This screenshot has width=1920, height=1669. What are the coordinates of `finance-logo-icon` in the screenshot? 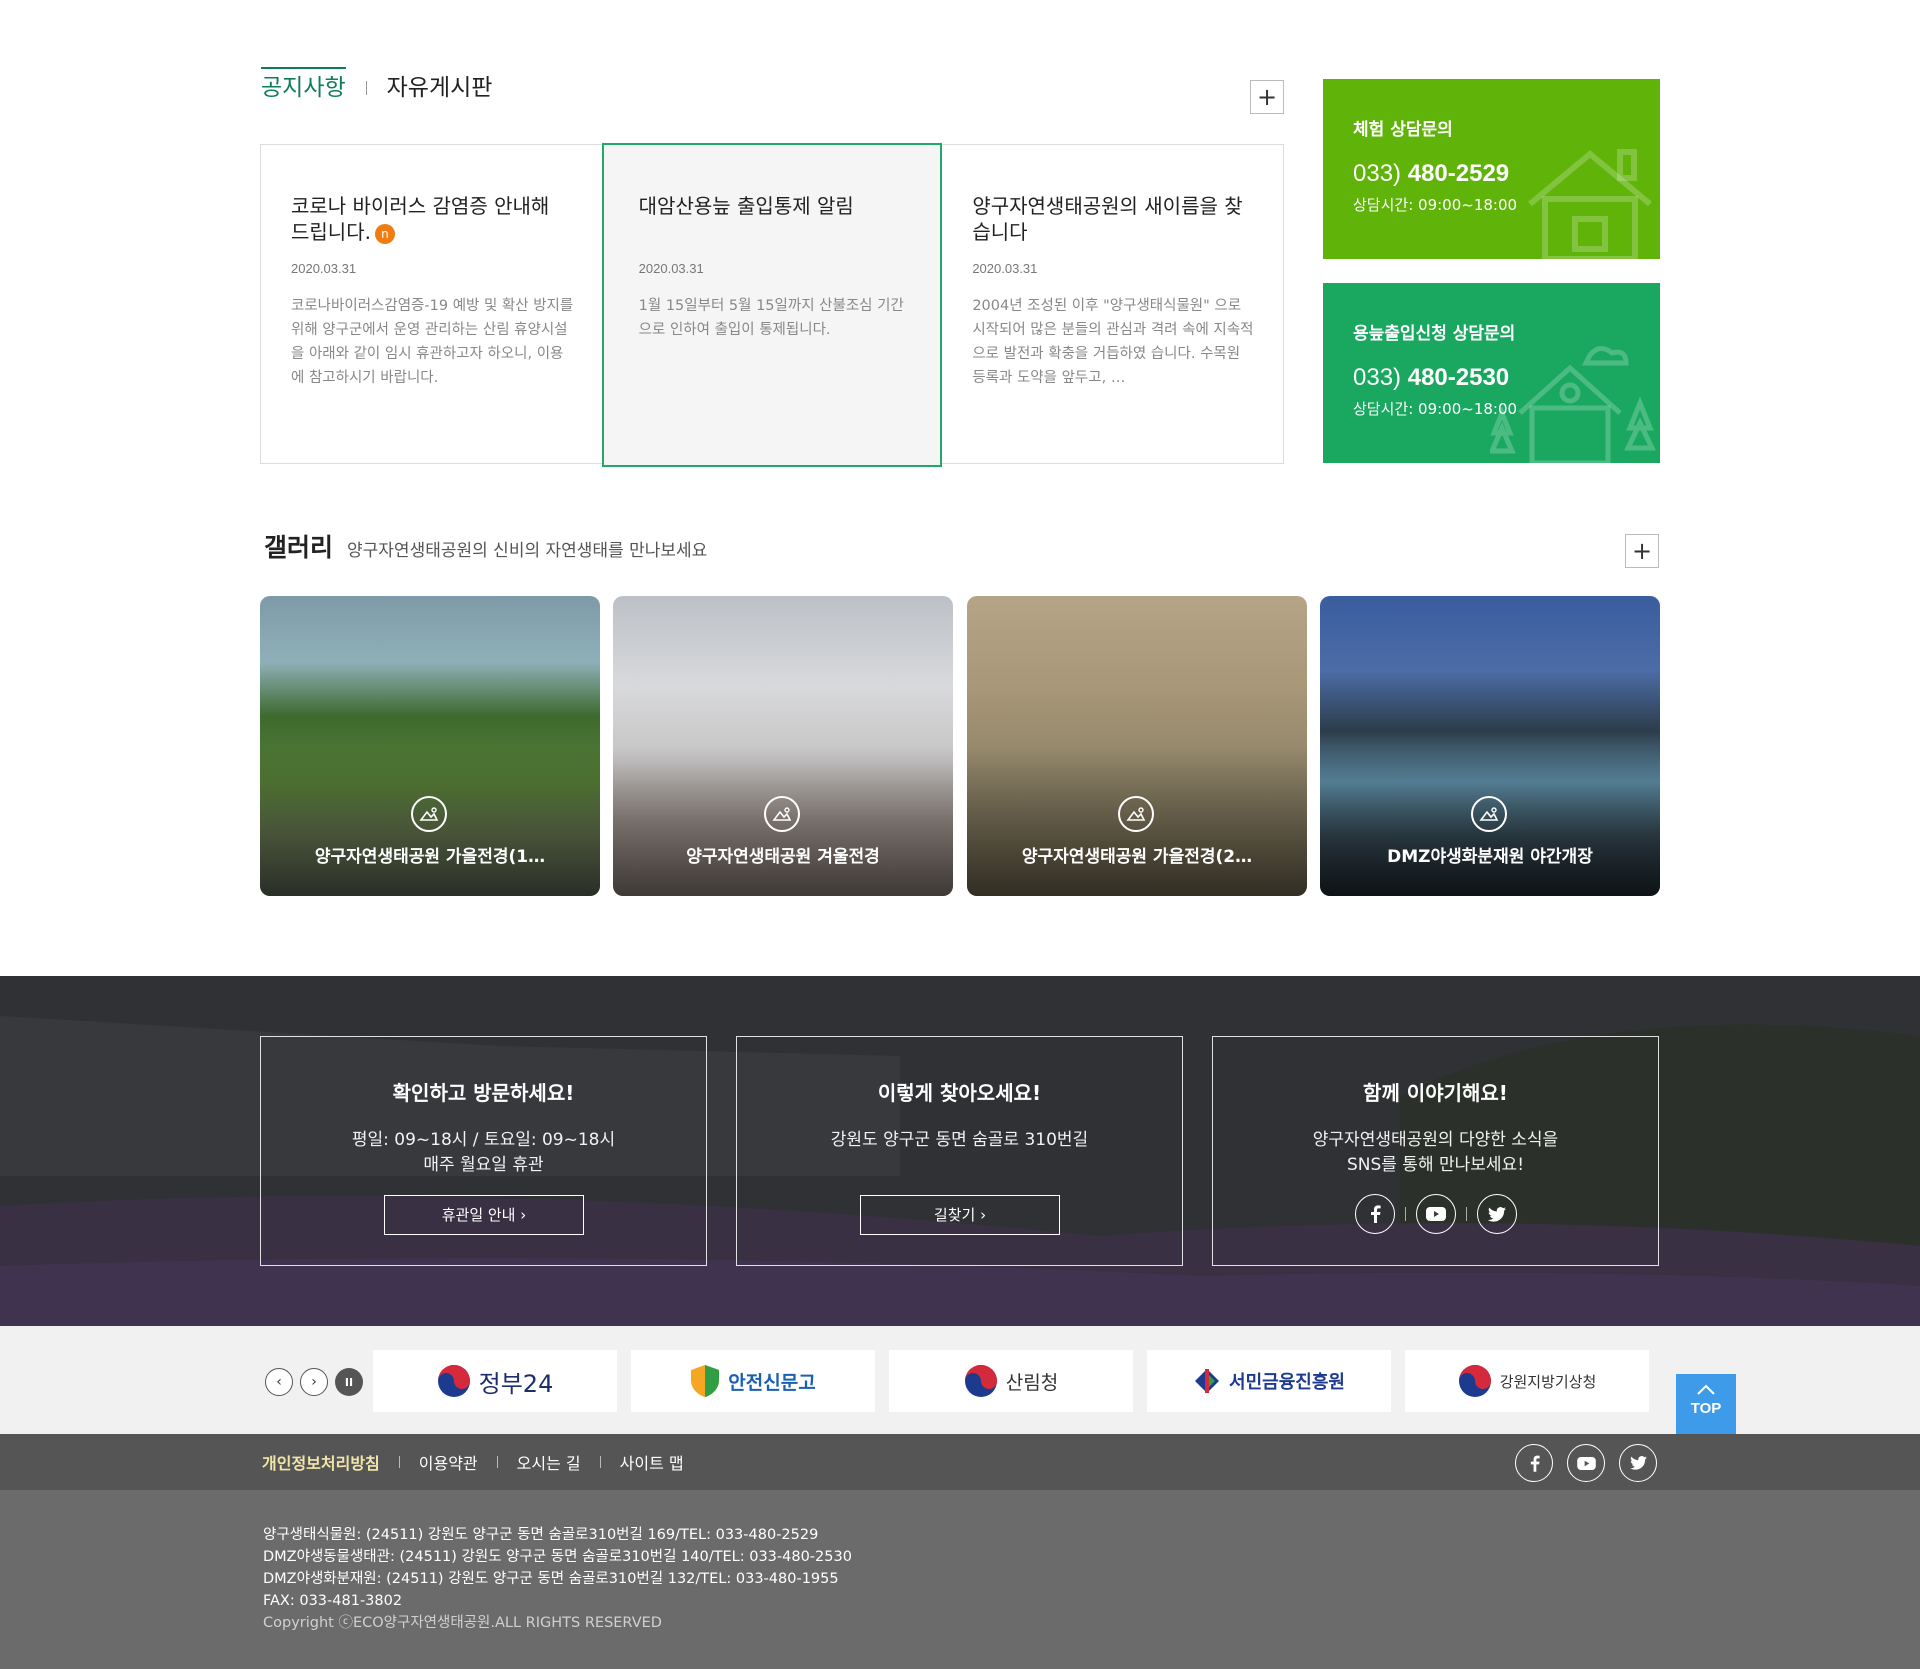 It's located at (1207, 1381).